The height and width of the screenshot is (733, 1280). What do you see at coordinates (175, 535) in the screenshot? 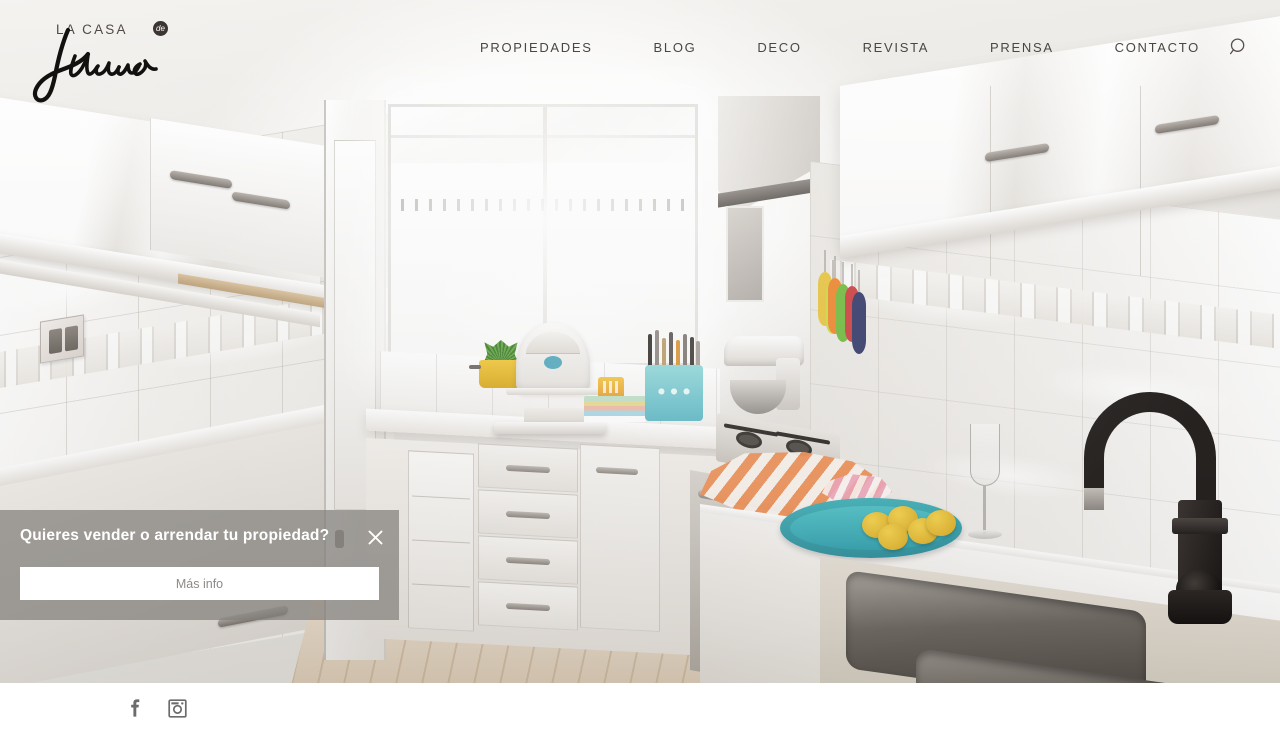
I see `promo-popup-title: Quieres vender o arrendar tu propiedad?` at bounding box center [175, 535].